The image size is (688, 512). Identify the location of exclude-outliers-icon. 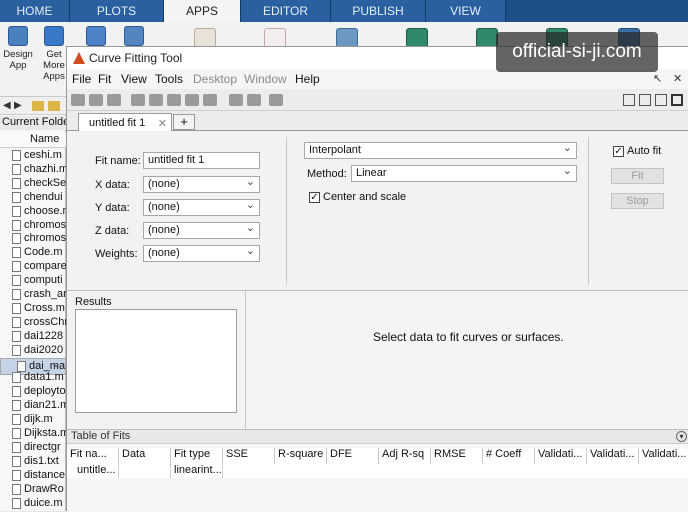
(210, 100).